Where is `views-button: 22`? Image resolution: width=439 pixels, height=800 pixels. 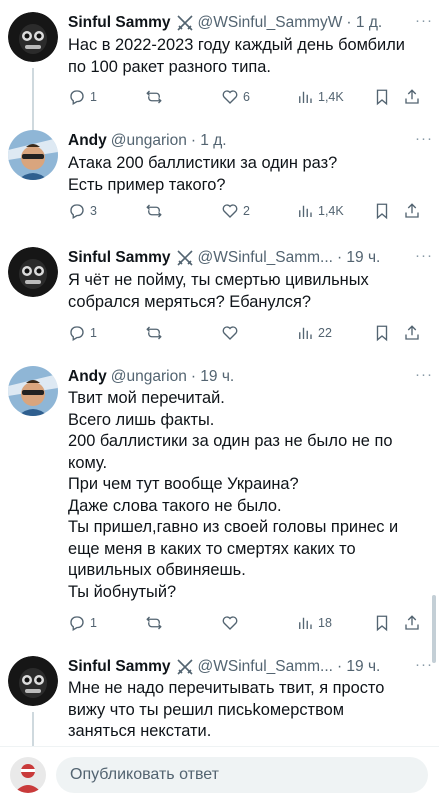 views-button: 22 is located at coordinates (314, 333).